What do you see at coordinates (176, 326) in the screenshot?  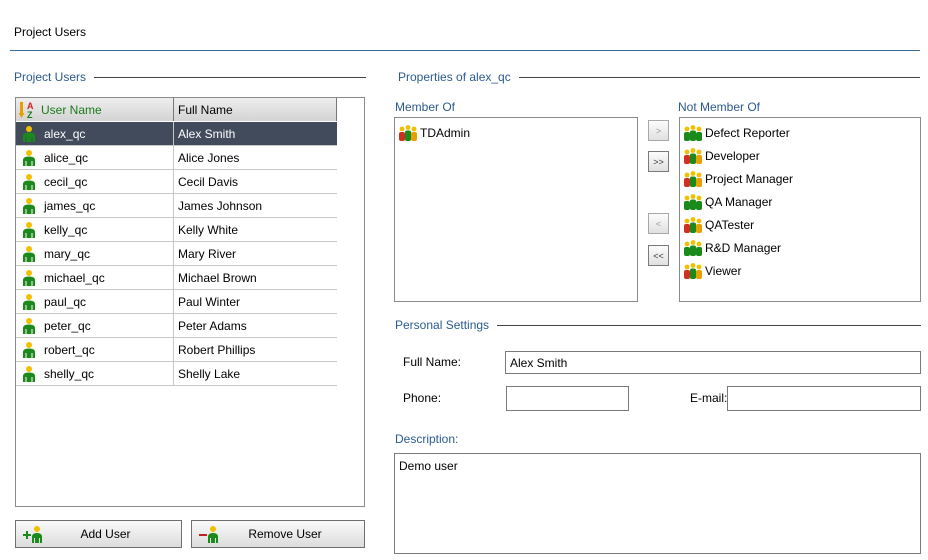 I see `table-row: peter_qc Peter Adams` at bounding box center [176, 326].